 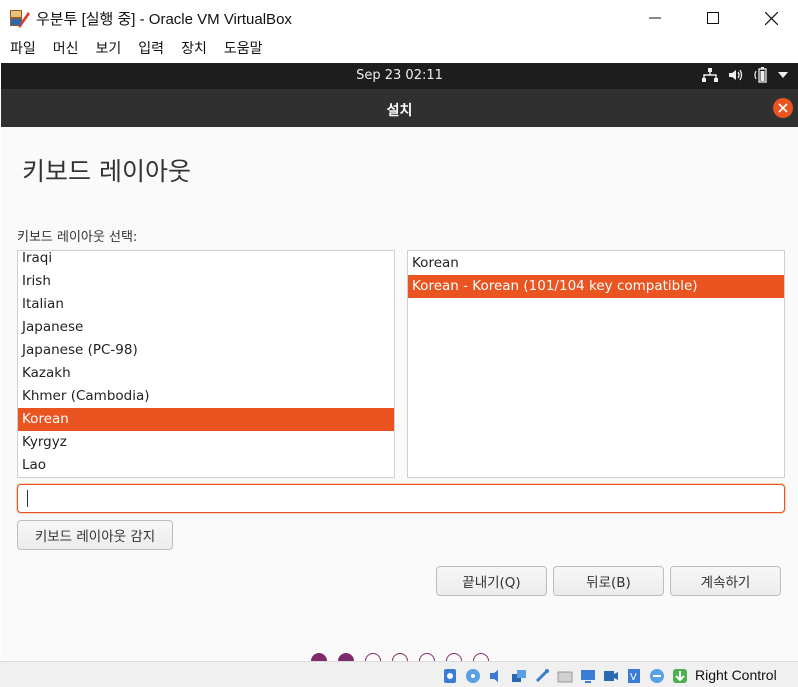 I want to click on installer-close-button, so click(x=783, y=108).